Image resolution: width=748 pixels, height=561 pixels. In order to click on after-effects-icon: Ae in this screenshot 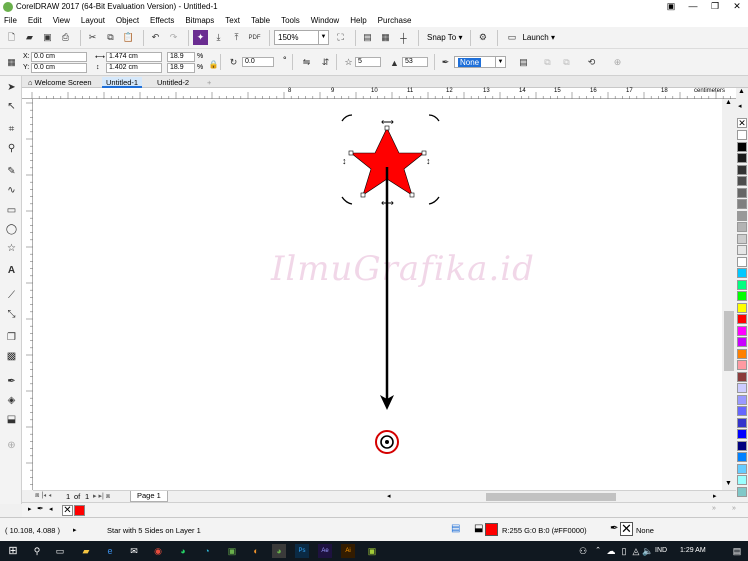, I will do `click(325, 551)`.